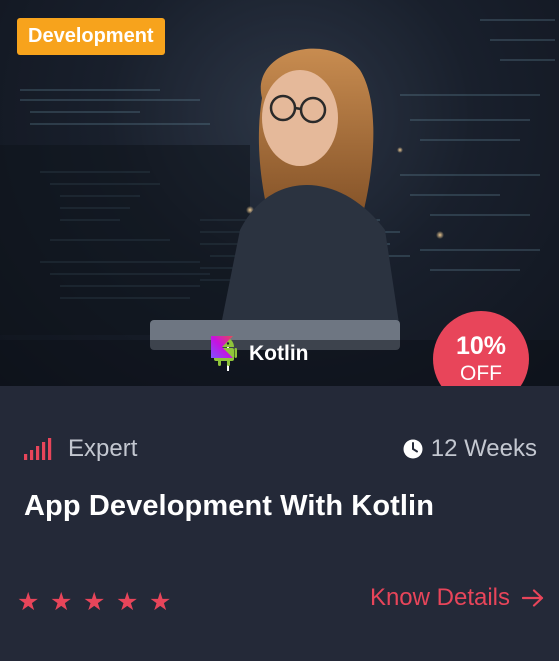 The image size is (559, 661). What do you see at coordinates (280, 449) in the screenshot?
I see `course-meta: Expert 12 Weeks` at bounding box center [280, 449].